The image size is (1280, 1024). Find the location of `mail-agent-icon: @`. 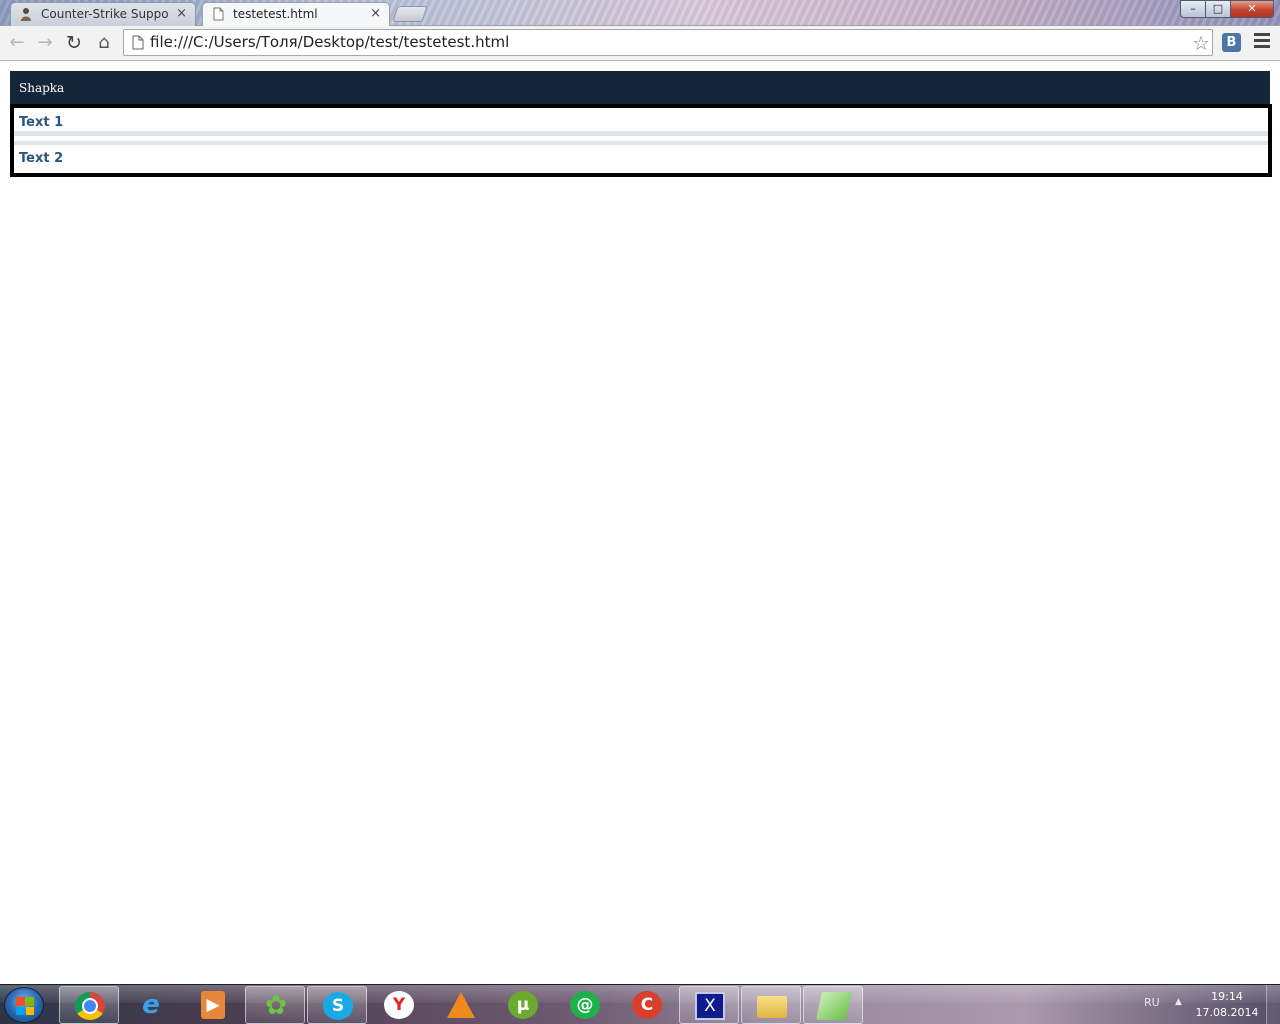

mail-agent-icon: @ is located at coordinates (585, 1005).